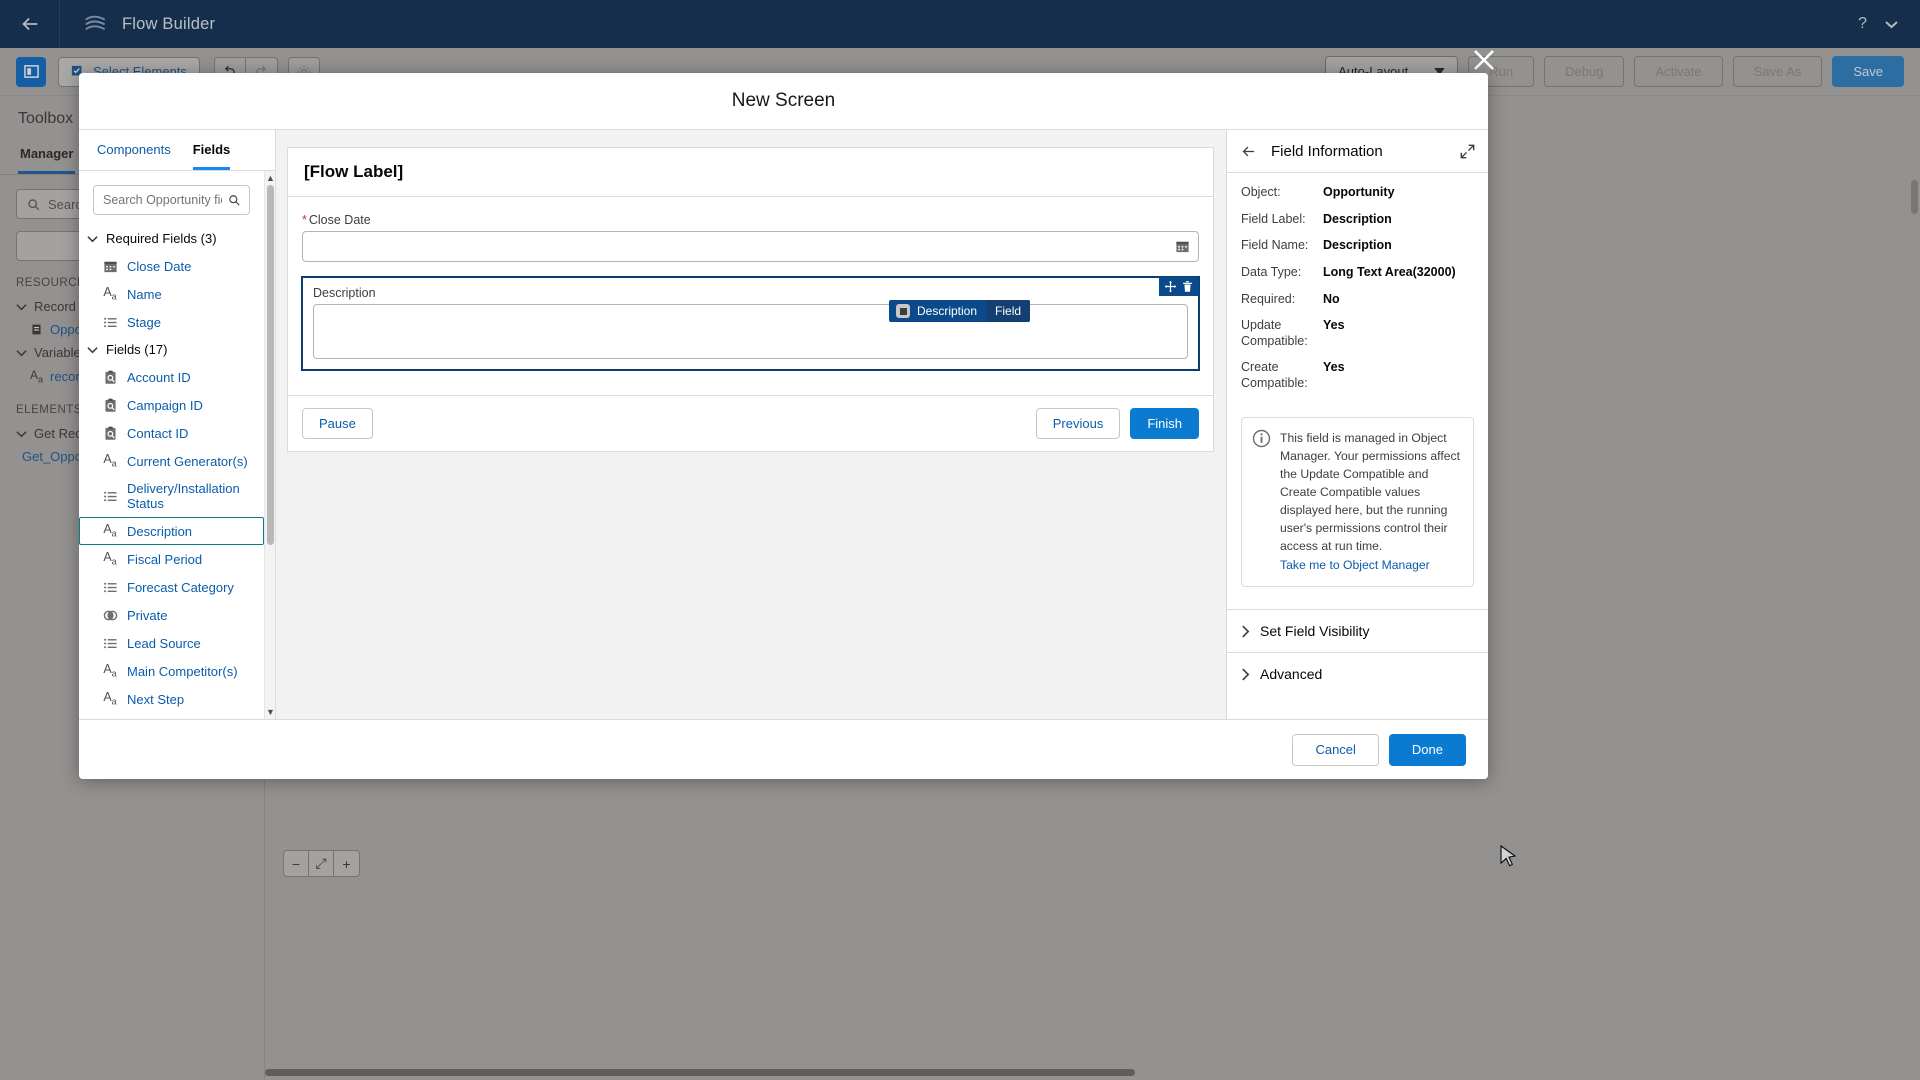 The height and width of the screenshot is (1080, 1920). What do you see at coordinates (134, 150) in the screenshot?
I see `tab-components: Components` at bounding box center [134, 150].